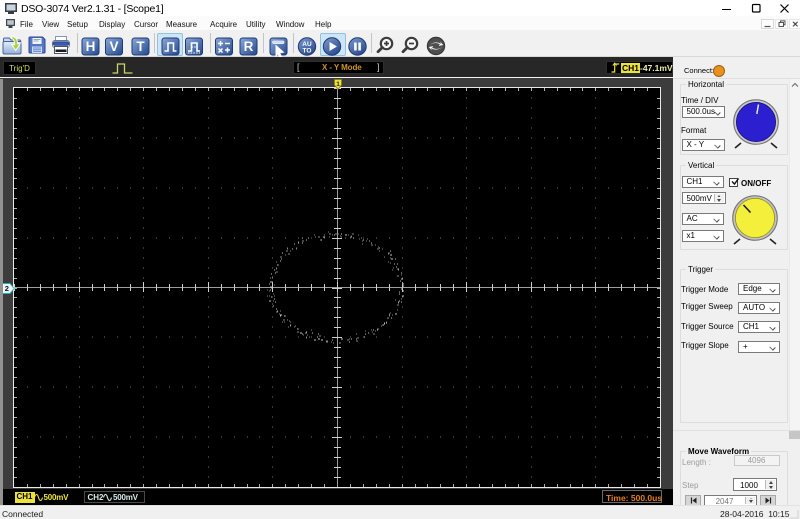 The height and width of the screenshot is (519, 800). Describe the element at coordinates (338, 84) in the screenshot. I see `svg-text: 1` at that location.